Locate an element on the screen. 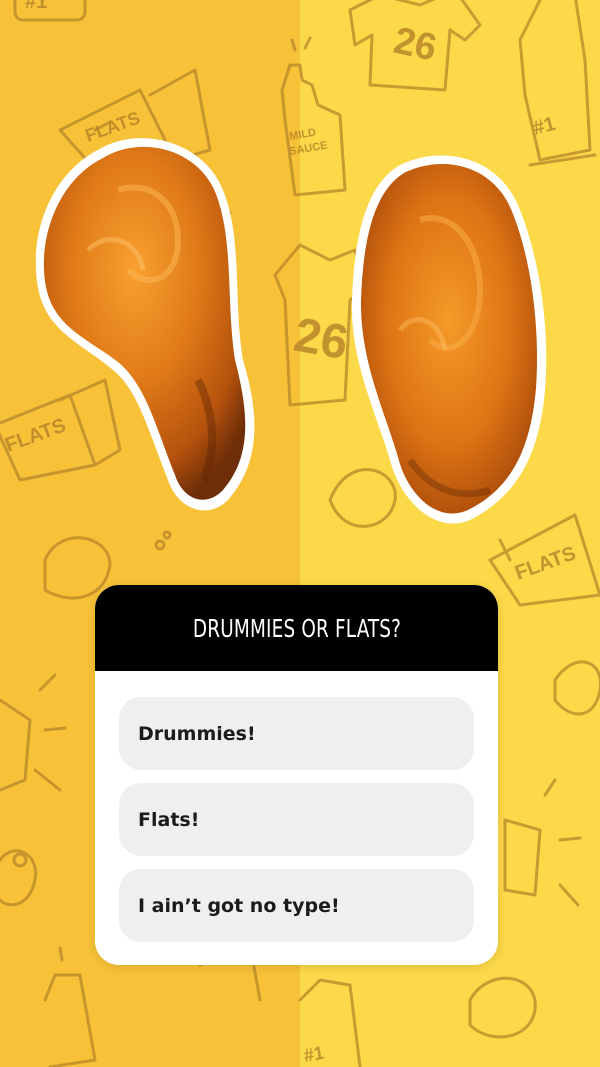 Image resolution: width=600 pixels, height=1067 pixels. poll-option-no-type: I ain’t got no type! is located at coordinates (296, 905).